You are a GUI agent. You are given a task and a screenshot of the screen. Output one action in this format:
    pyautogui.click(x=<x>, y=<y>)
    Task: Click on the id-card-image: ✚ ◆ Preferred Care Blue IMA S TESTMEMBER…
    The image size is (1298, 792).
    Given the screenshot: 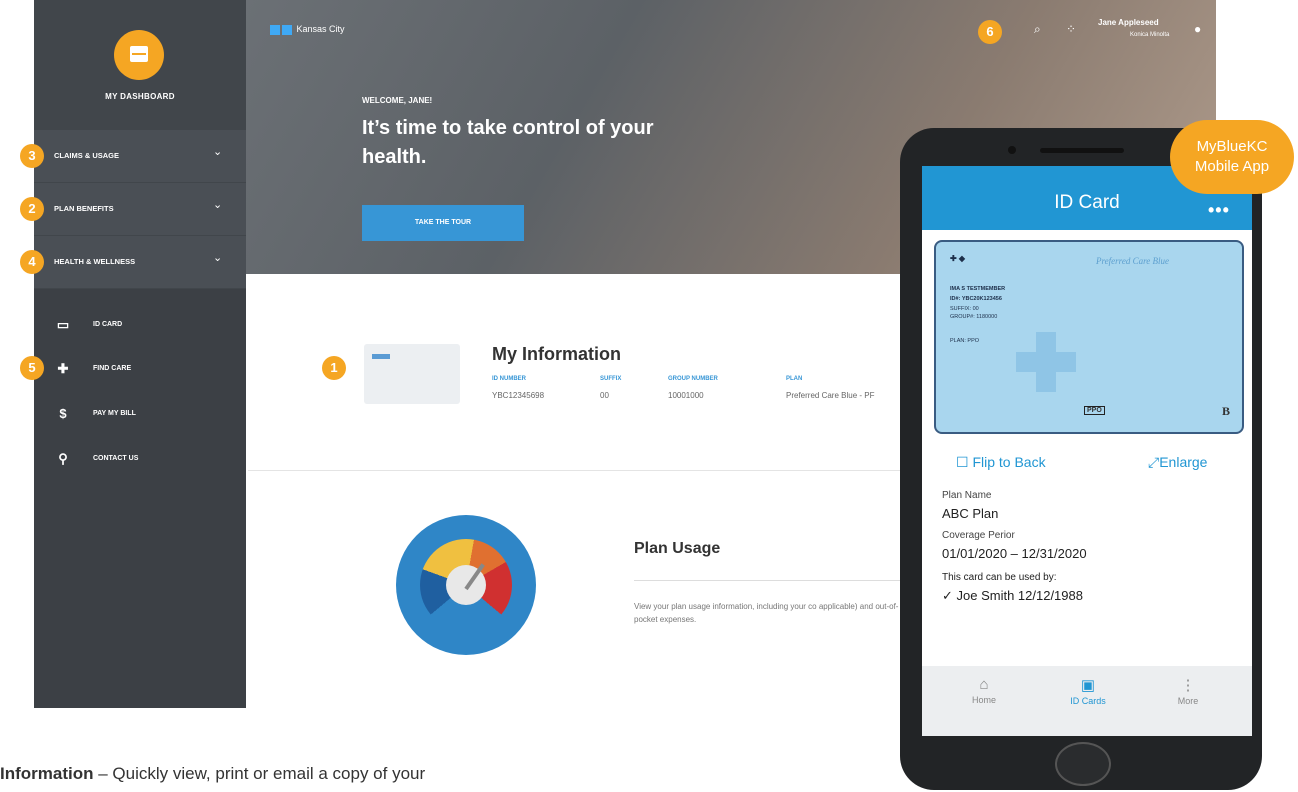 What is the action you would take?
    pyautogui.click(x=1089, y=337)
    